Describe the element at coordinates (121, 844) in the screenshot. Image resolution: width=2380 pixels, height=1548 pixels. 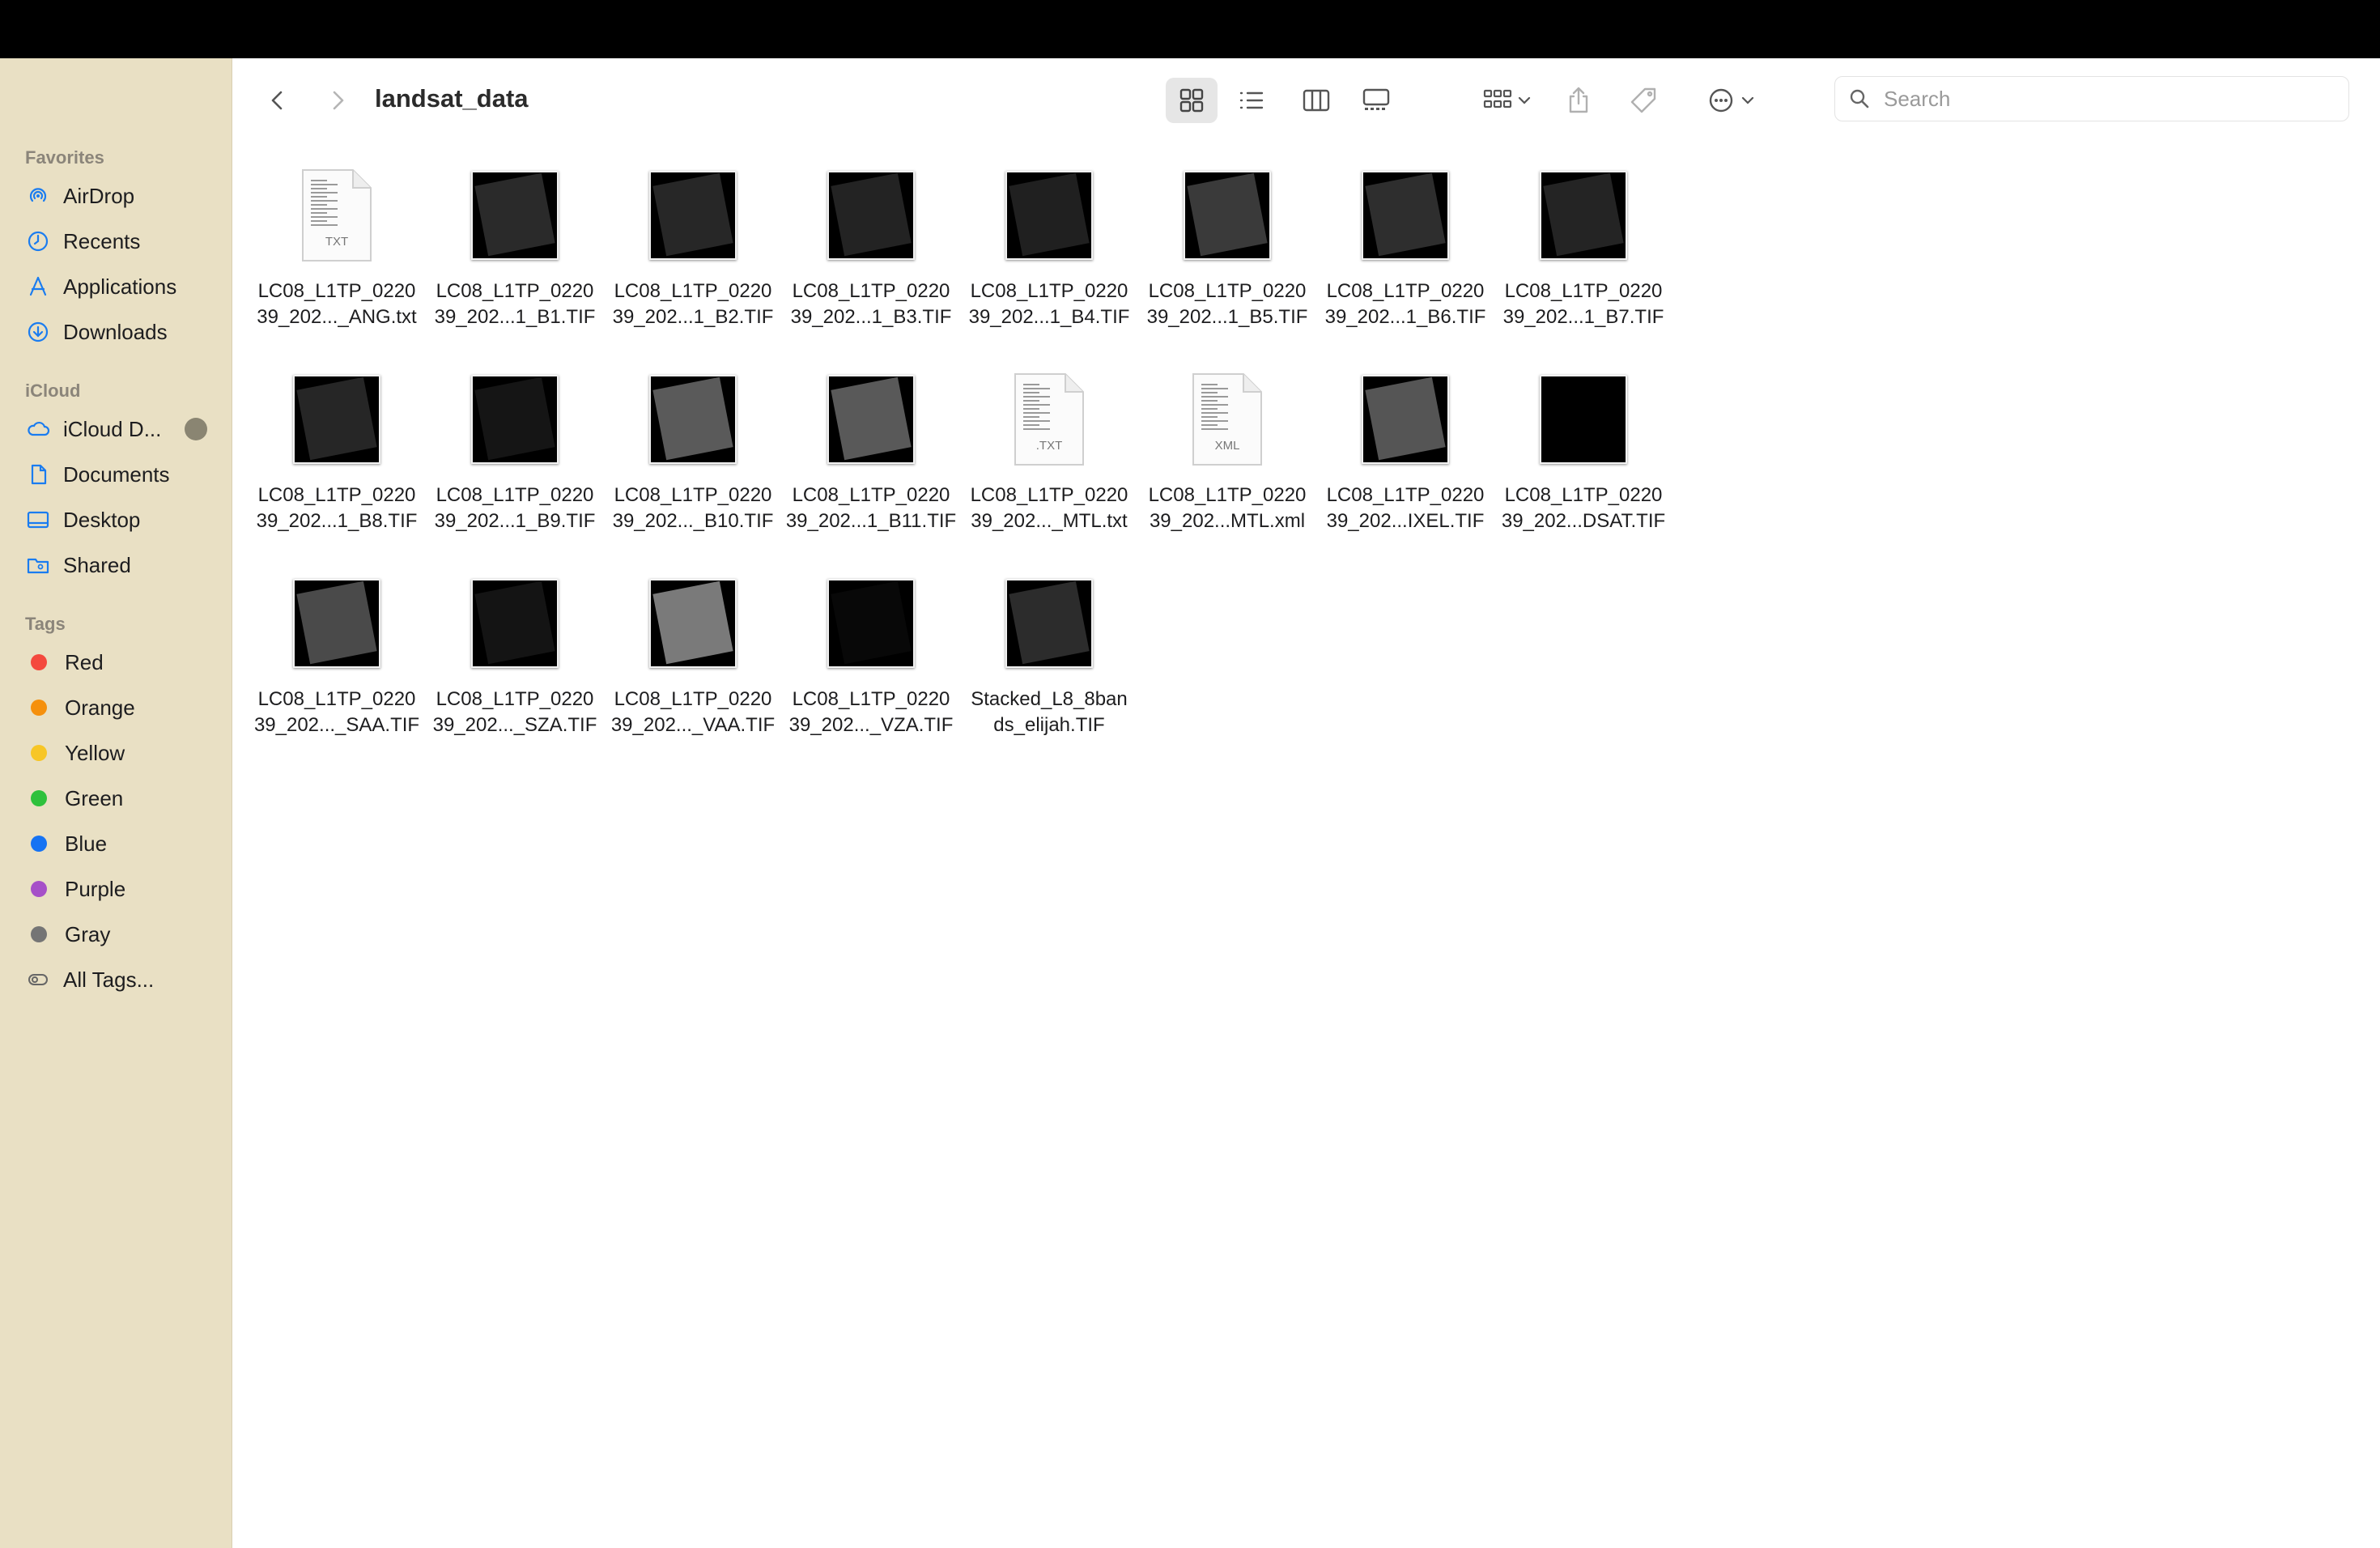
I see `sidebar-tag-blue: Blue` at that location.